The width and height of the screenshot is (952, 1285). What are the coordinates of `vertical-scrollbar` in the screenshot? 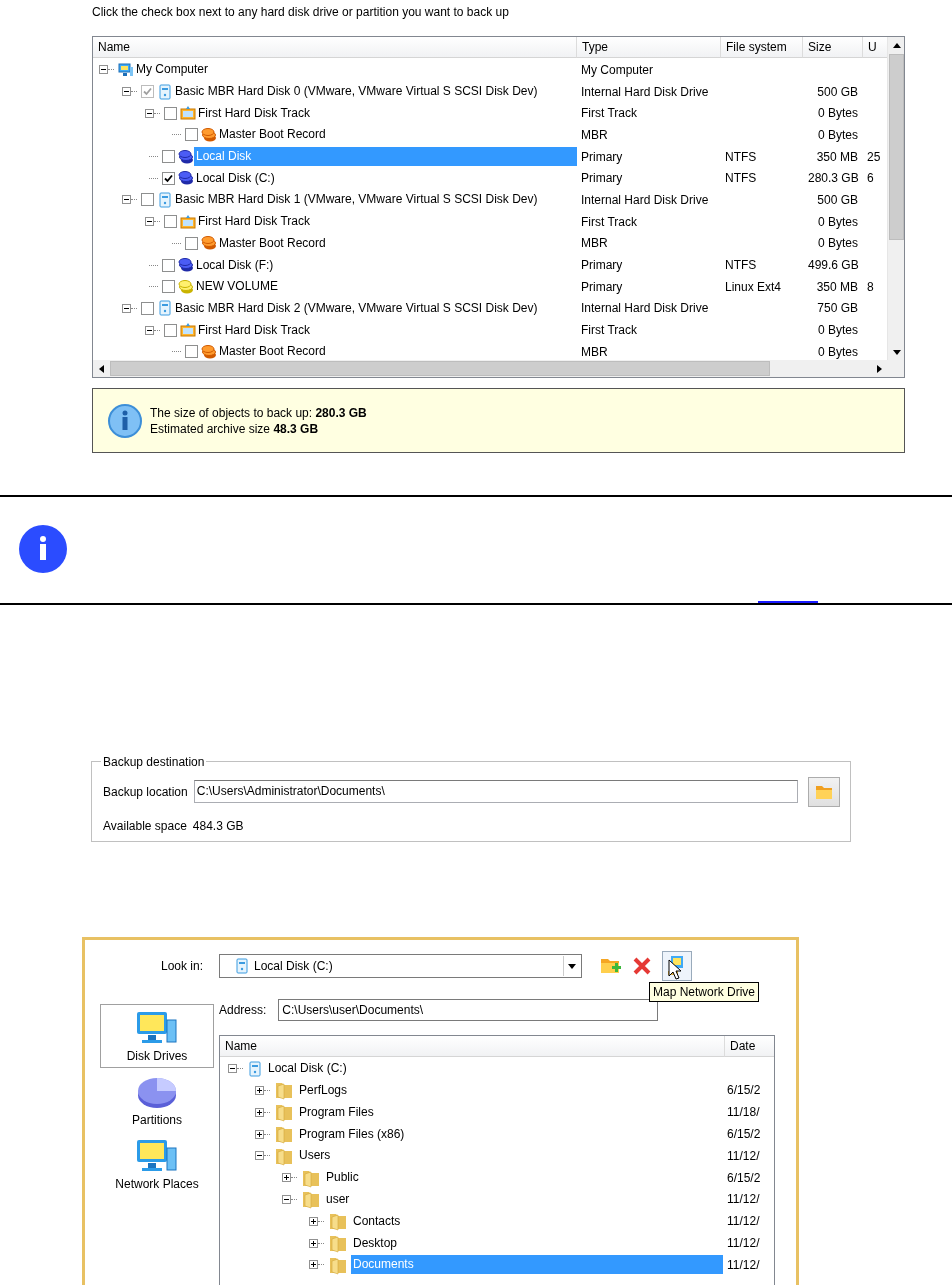 It's located at (895, 198).